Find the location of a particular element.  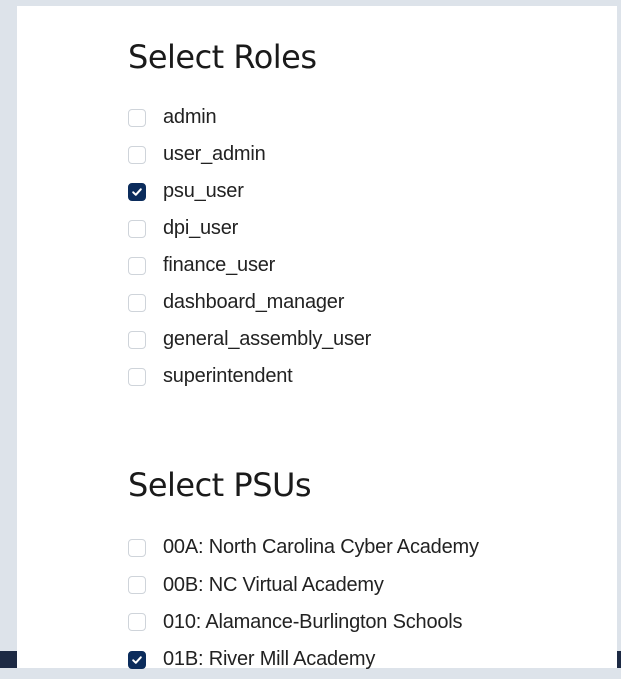

role-label-general-assembly-user: general_assembly_user is located at coordinates (267, 339).